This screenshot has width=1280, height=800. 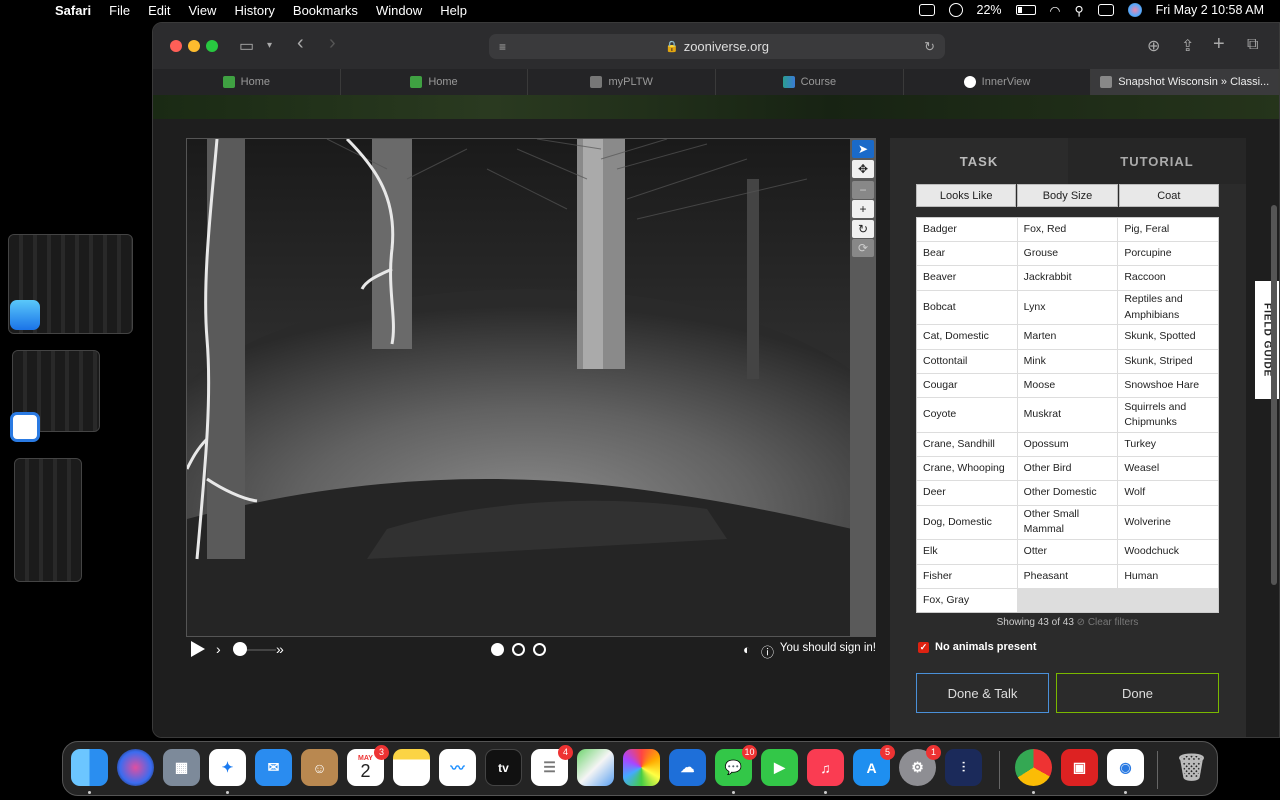 I want to click on tab-mypltw: myPLTW, so click(x=622, y=82).